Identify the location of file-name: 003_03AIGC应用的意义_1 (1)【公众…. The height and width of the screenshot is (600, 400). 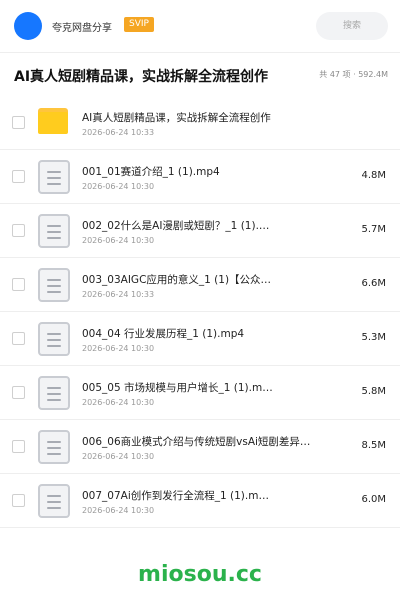
(177, 280).